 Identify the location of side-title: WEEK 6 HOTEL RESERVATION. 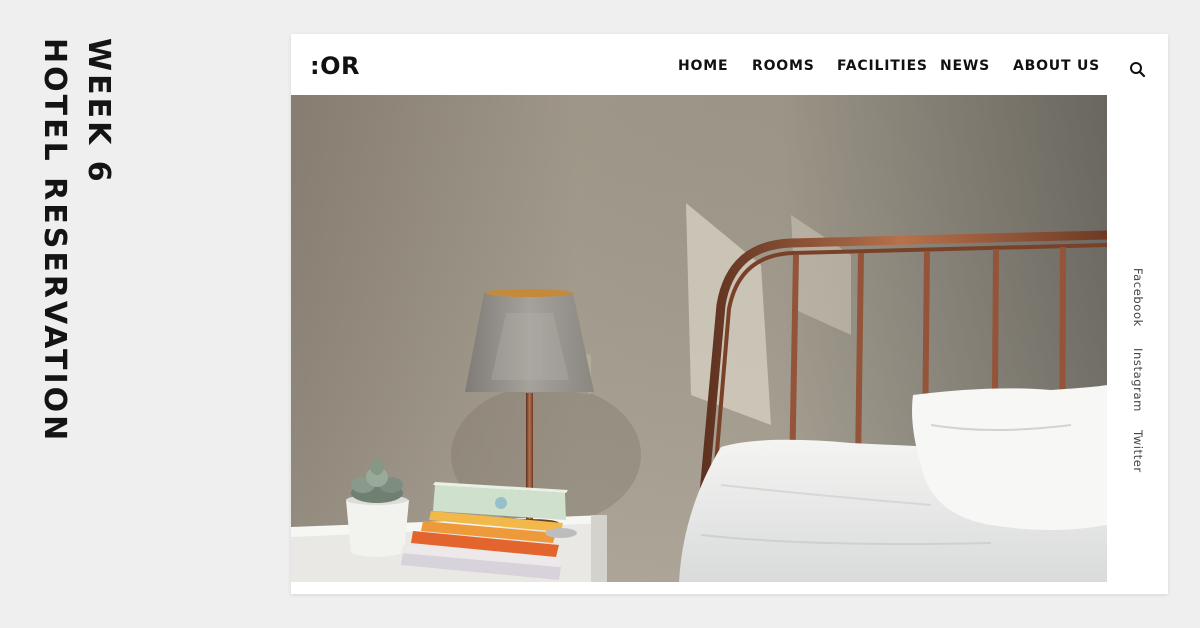
(76, 240).